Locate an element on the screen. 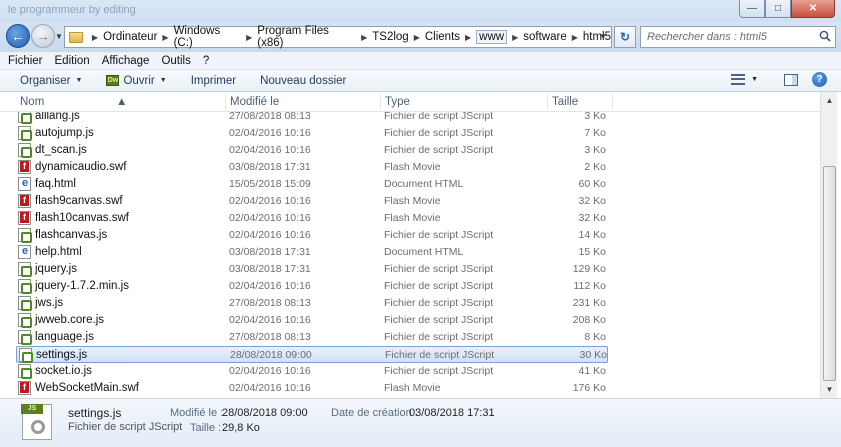 The width and height of the screenshot is (841, 447). details-file-name: settings.js is located at coordinates (95, 413).